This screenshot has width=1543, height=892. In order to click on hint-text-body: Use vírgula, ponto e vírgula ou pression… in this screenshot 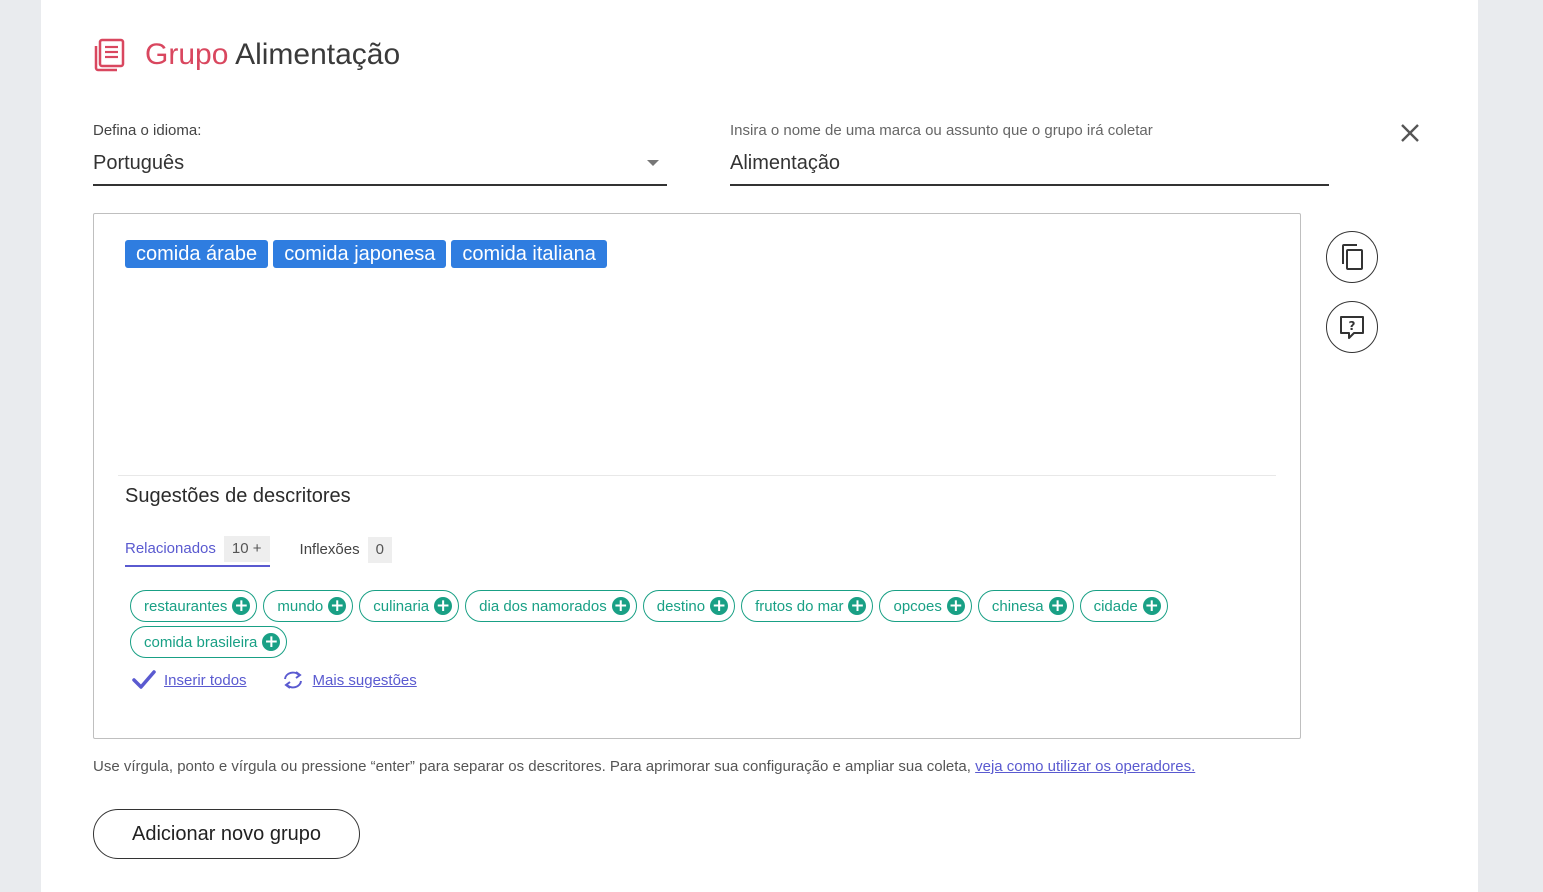, I will do `click(532, 766)`.